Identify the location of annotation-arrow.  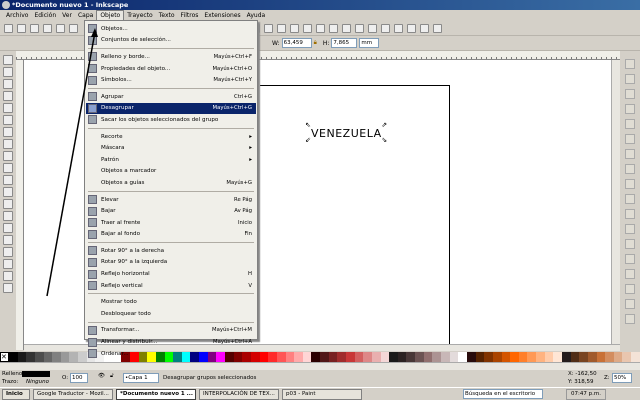
(72, 162).